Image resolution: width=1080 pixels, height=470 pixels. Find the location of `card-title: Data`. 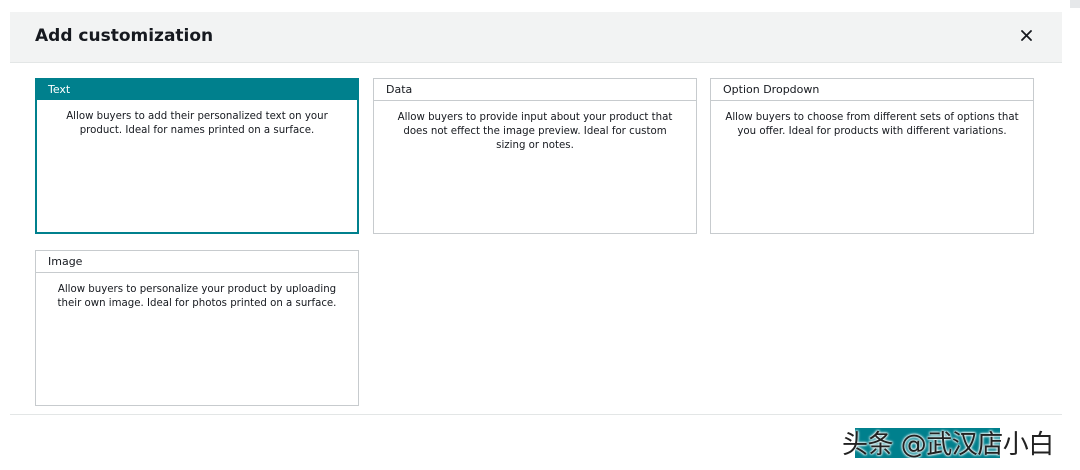

card-title: Data is located at coordinates (535, 90).